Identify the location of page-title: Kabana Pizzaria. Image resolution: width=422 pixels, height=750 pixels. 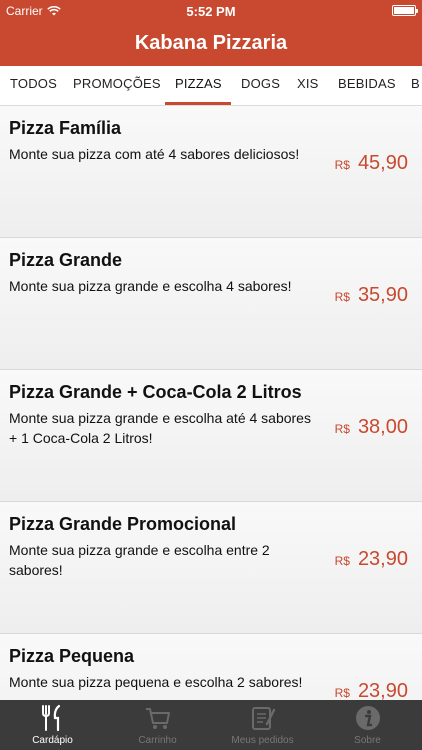
(211, 43).